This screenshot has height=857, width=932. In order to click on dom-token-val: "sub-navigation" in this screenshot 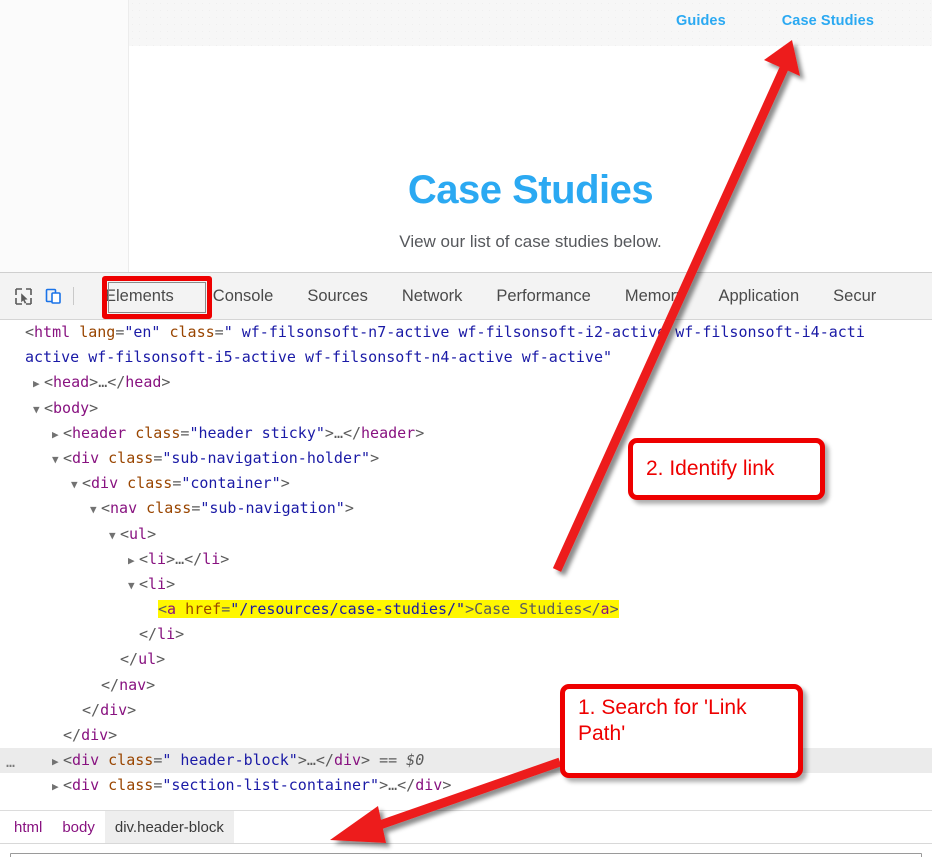, I will do `click(272, 508)`.